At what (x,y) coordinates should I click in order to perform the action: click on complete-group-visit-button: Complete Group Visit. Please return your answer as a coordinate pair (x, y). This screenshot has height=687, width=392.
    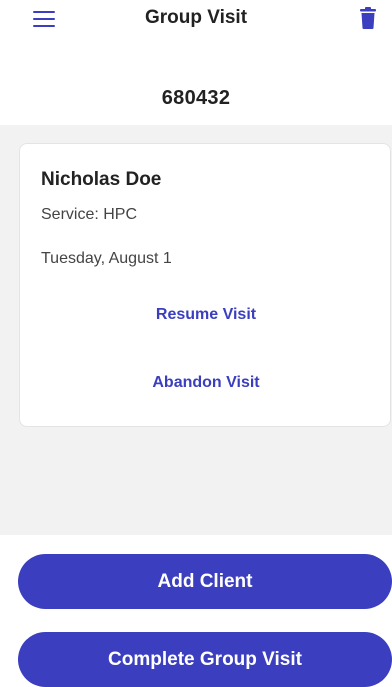
    Looking at the image, I should click on (205, 659).